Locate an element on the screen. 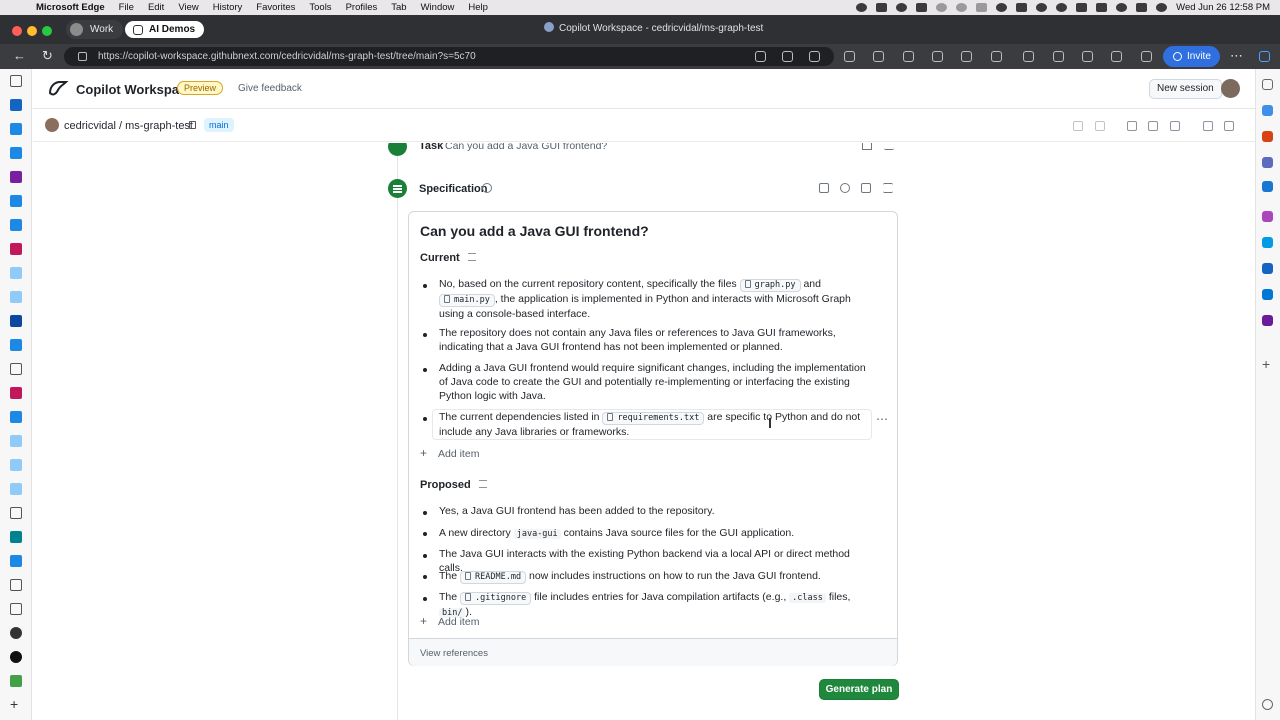  collapse-section-icon is located at coordinates (482, 484).